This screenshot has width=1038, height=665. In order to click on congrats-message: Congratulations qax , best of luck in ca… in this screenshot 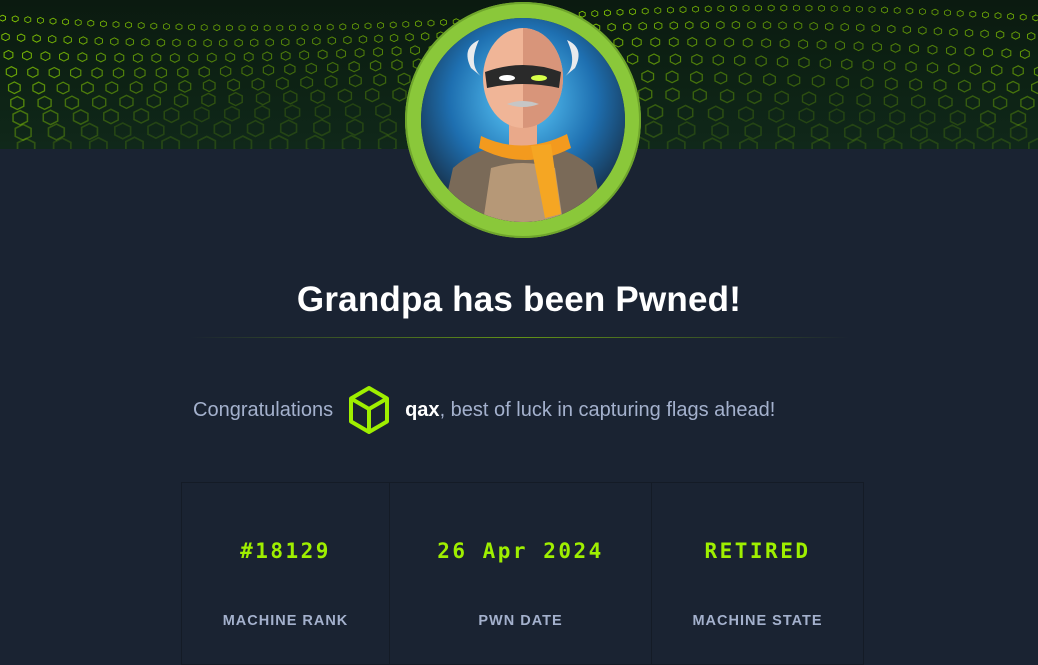, I will do `click(484, 410)`.